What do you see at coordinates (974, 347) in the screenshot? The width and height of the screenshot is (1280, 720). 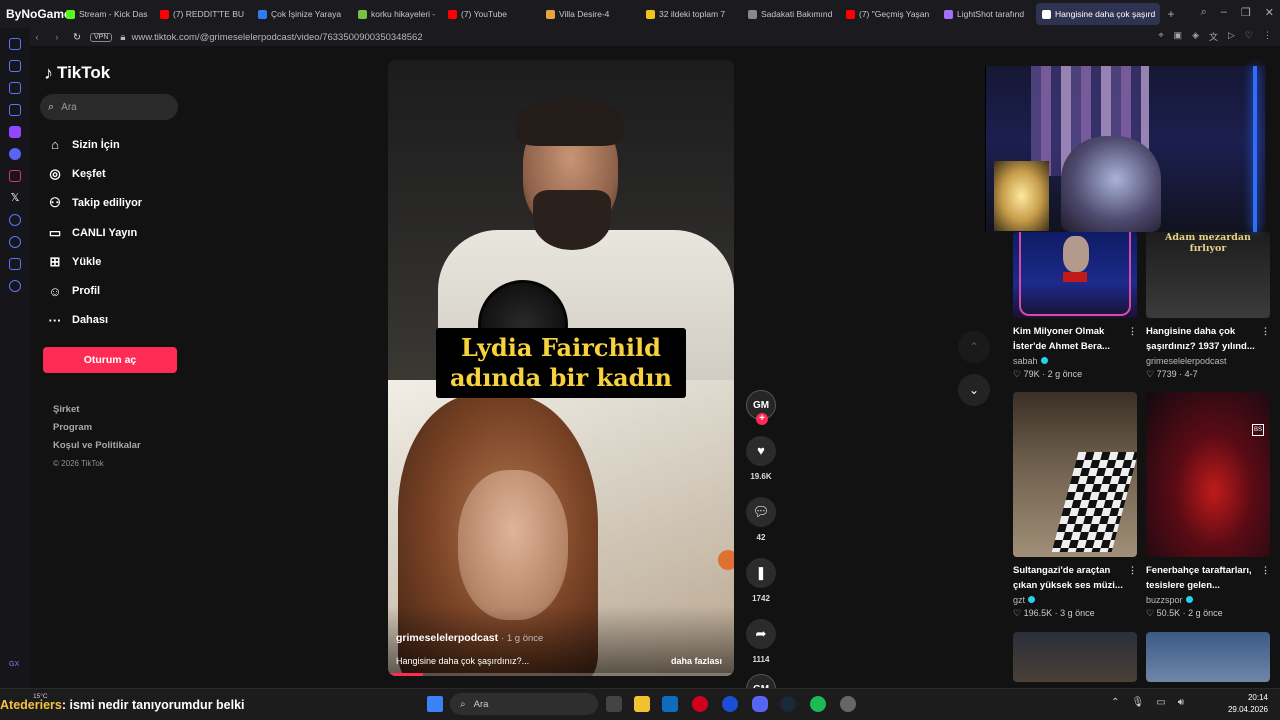 I see `previous-video-button: ⌃` at bounding box center [974, 347].